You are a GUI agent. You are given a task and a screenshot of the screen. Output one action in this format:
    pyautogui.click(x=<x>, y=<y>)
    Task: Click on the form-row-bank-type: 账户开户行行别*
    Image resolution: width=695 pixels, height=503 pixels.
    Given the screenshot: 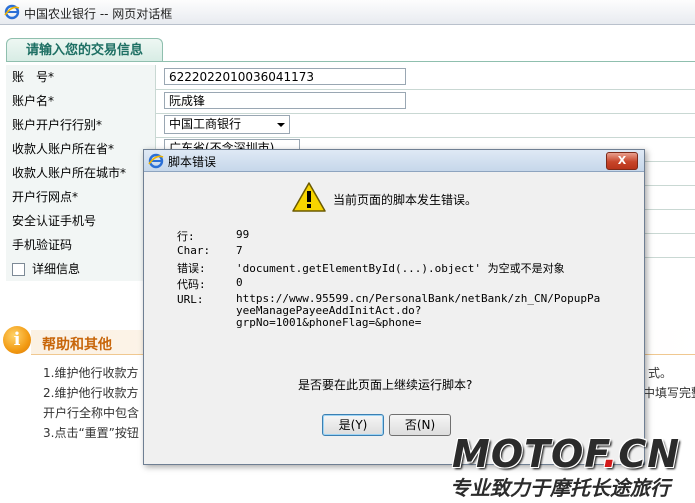 What is the action you would take?
    pyautogui.click(x=350, y=125)
    